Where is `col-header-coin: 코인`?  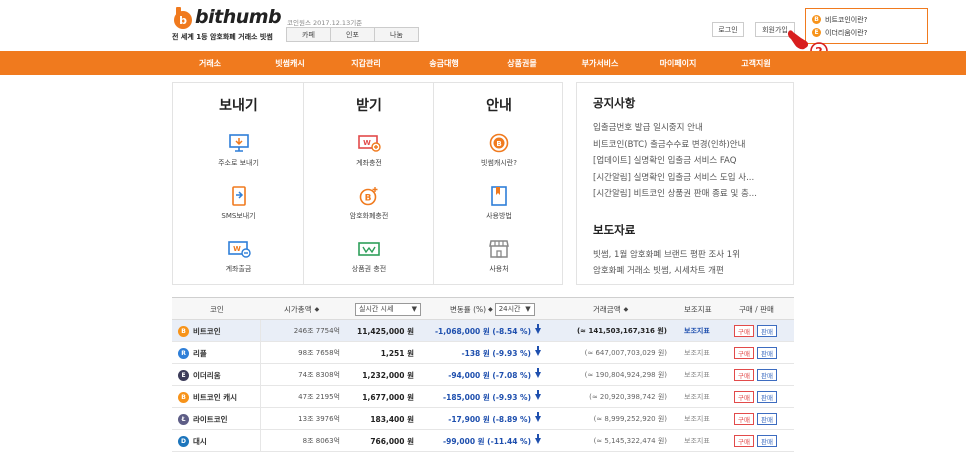
col-header-coin: 코인 is located at coordinates (217, 309).